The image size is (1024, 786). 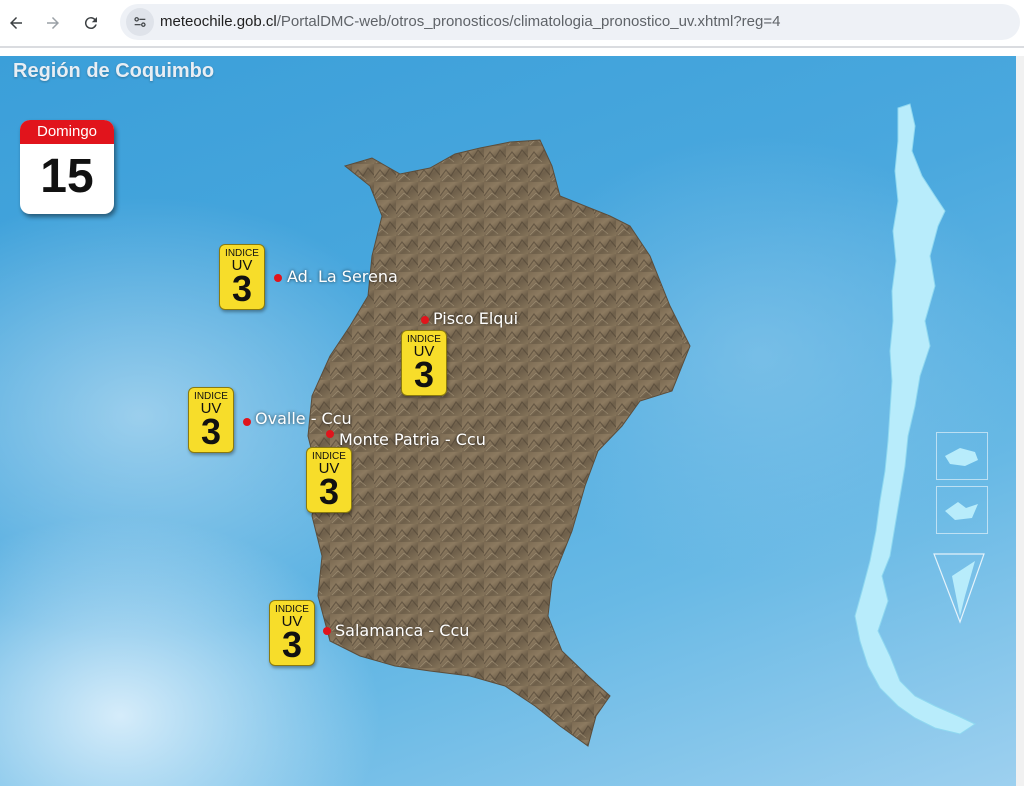 I want to click on date-calendar: Domingo 15, so click(x=67, y=167).